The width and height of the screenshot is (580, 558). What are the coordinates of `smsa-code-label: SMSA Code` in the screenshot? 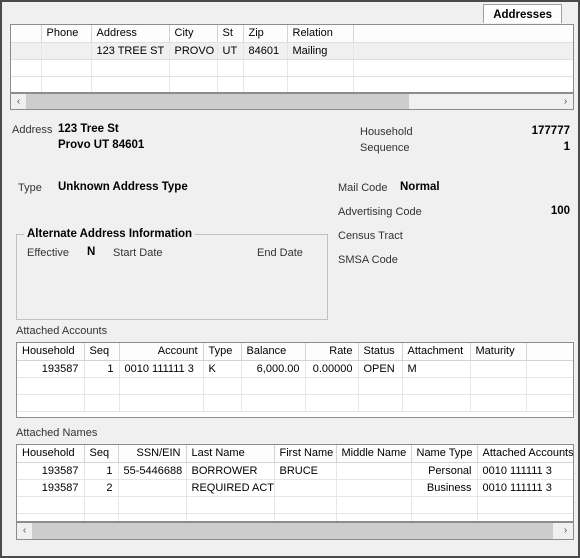 It's located at (368, 260).